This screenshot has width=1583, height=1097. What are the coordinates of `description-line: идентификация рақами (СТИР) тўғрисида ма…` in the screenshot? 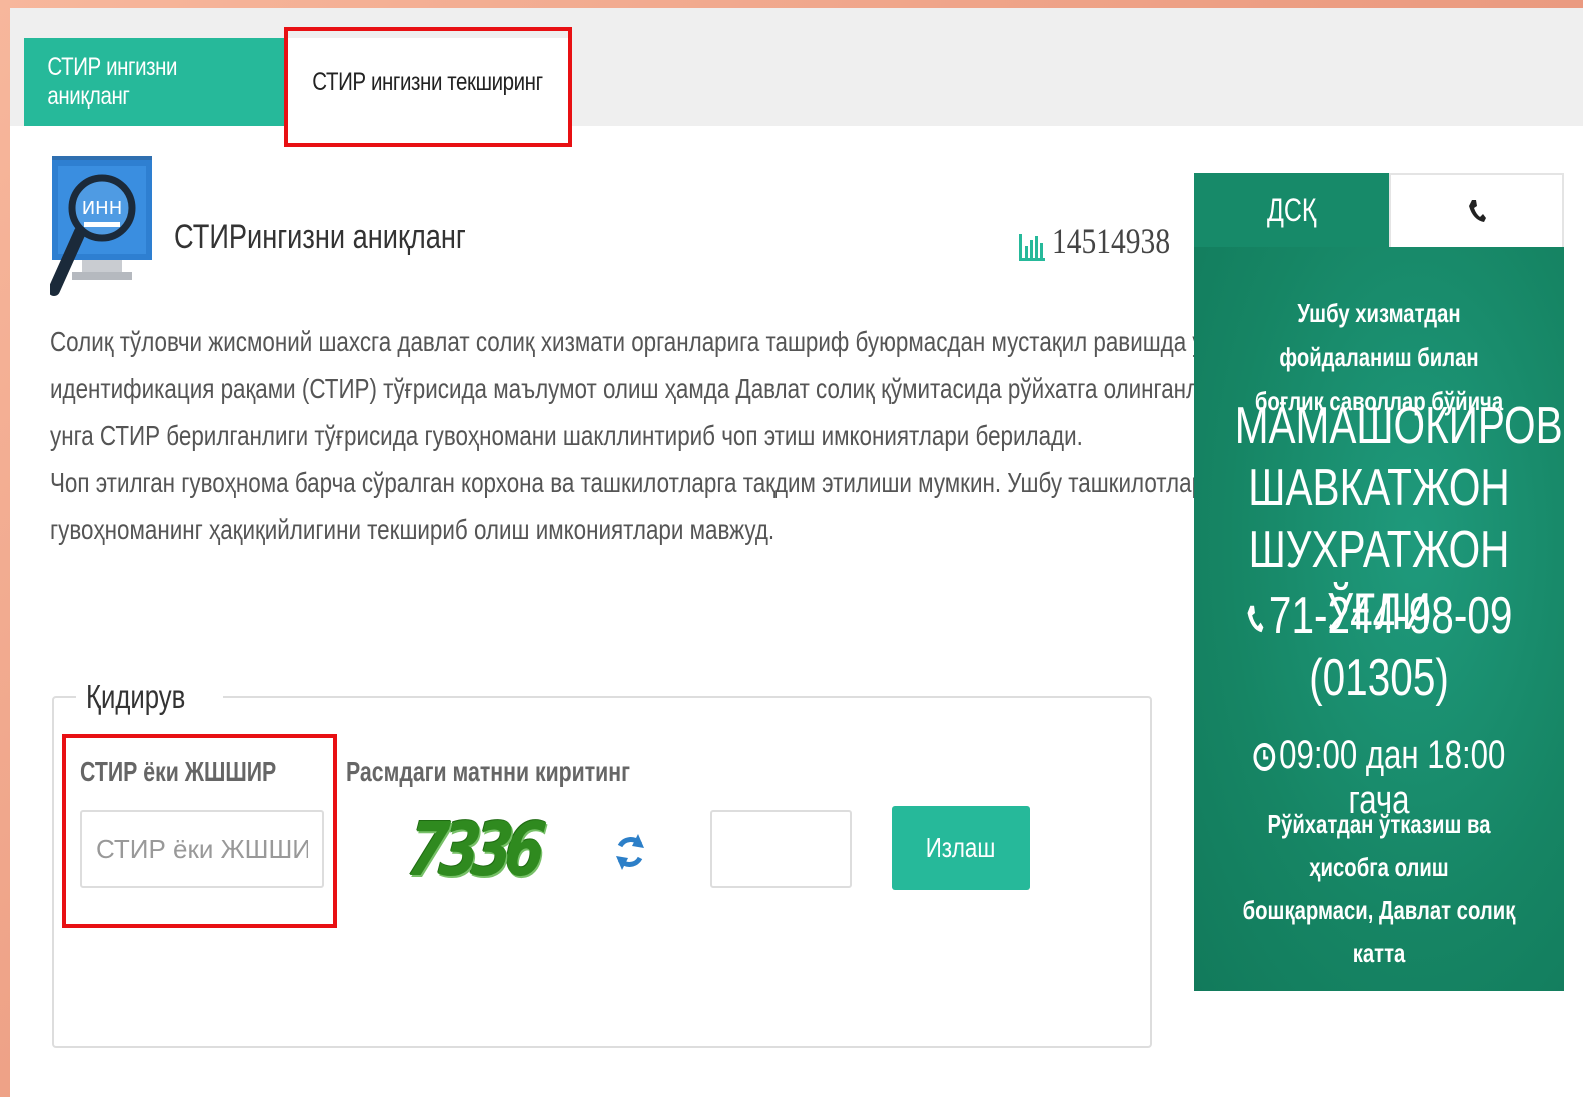 It's located at (656, 388).